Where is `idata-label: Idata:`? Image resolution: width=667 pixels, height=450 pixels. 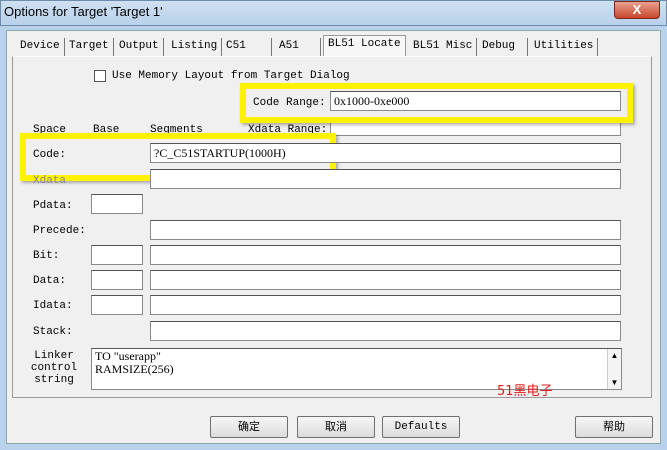
idata-label: Idata: is located at coordinates (53, 306).